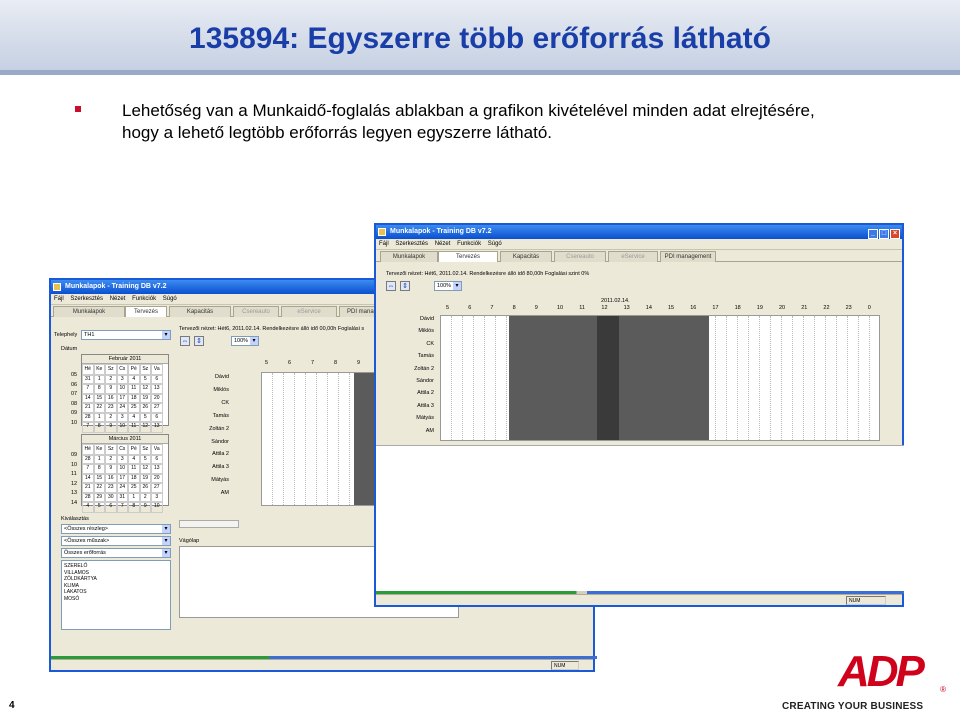 This screenshot has height=712, width=960. Describe the element at coordinates (125, 417) in the screenshot. I see `calendar-week-row: 28 1 2 3 4 5 6` at that location.